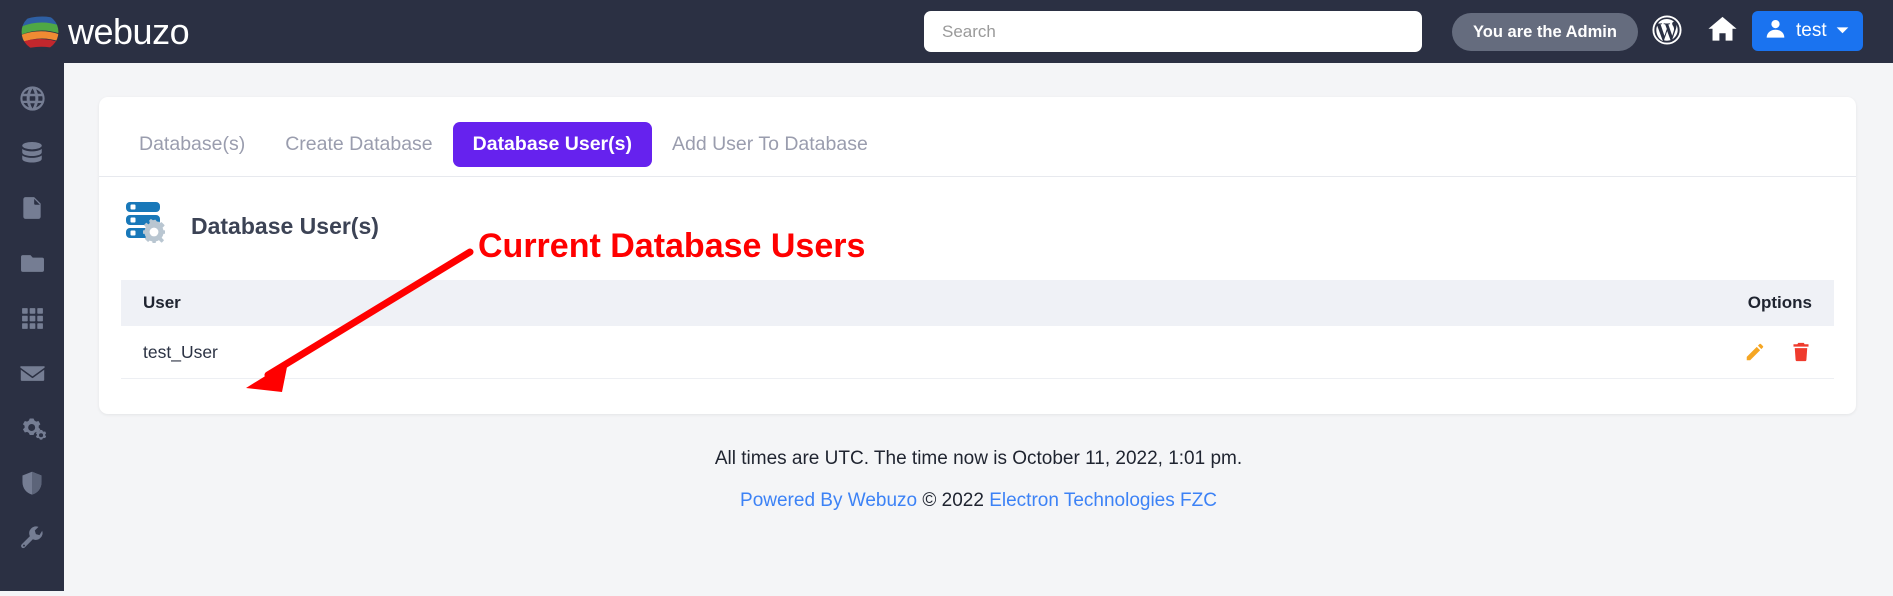 This screenshot has height=596, width=1893. I want to click on home-button, so click(1722, 32).